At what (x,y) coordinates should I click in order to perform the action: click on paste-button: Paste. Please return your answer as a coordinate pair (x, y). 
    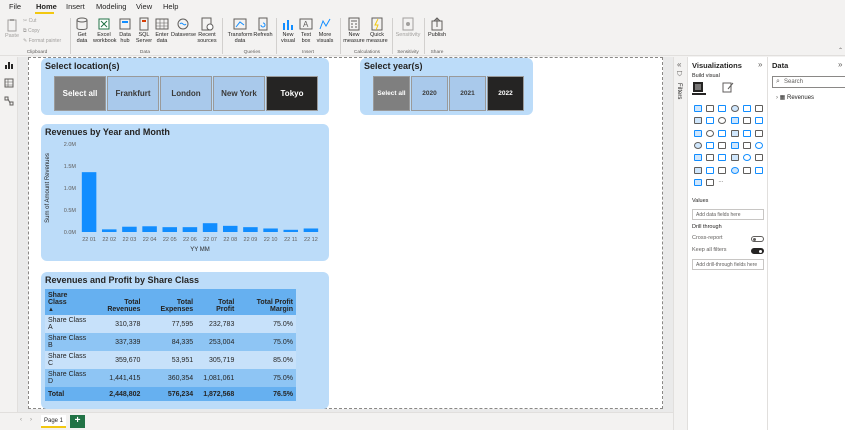
    Looking at the image, I should click on (12, 28).